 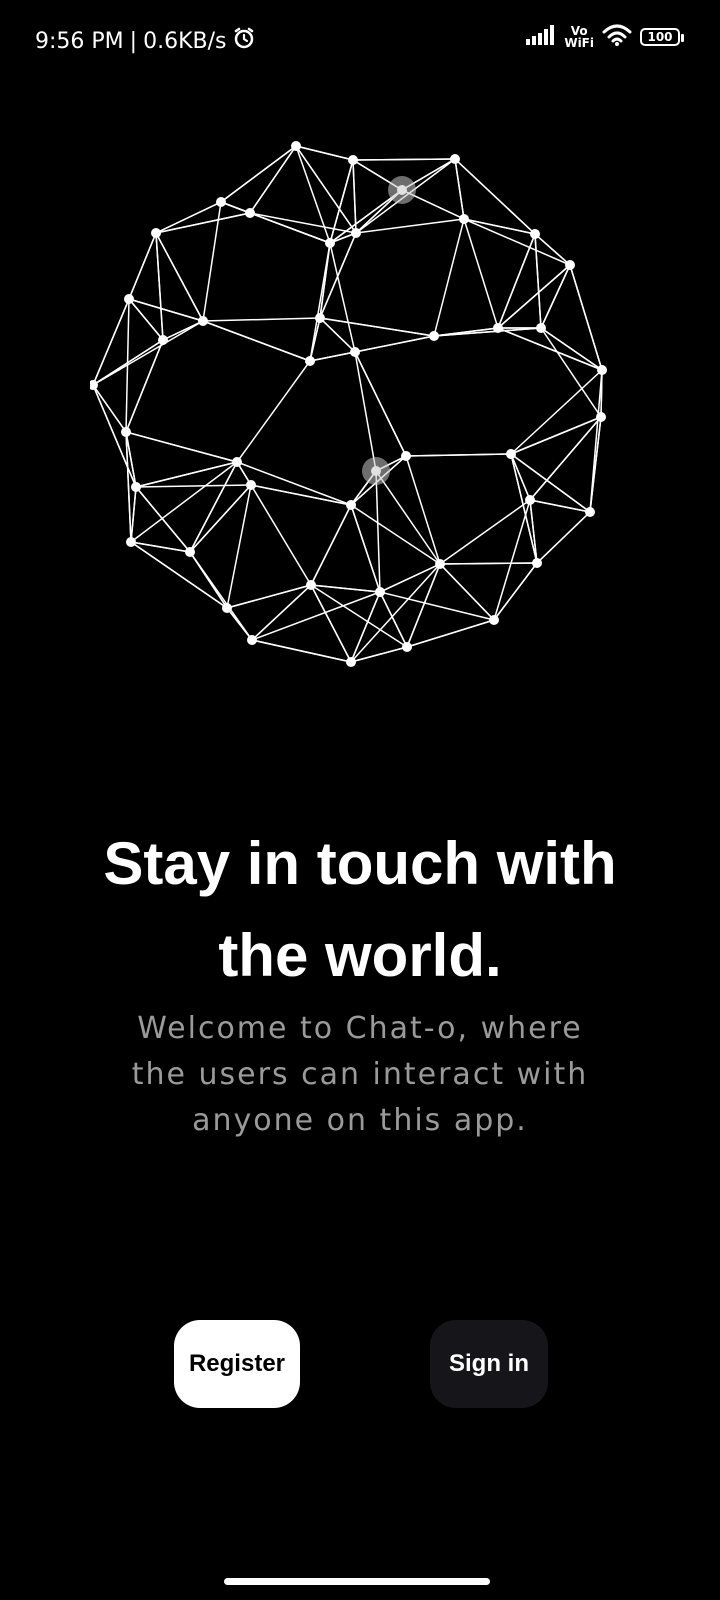 What do you see at coordinates (360, 863) in the screenshot?
I see `headline-line-1: Stay in touch with` at bounding box center [360, 863].